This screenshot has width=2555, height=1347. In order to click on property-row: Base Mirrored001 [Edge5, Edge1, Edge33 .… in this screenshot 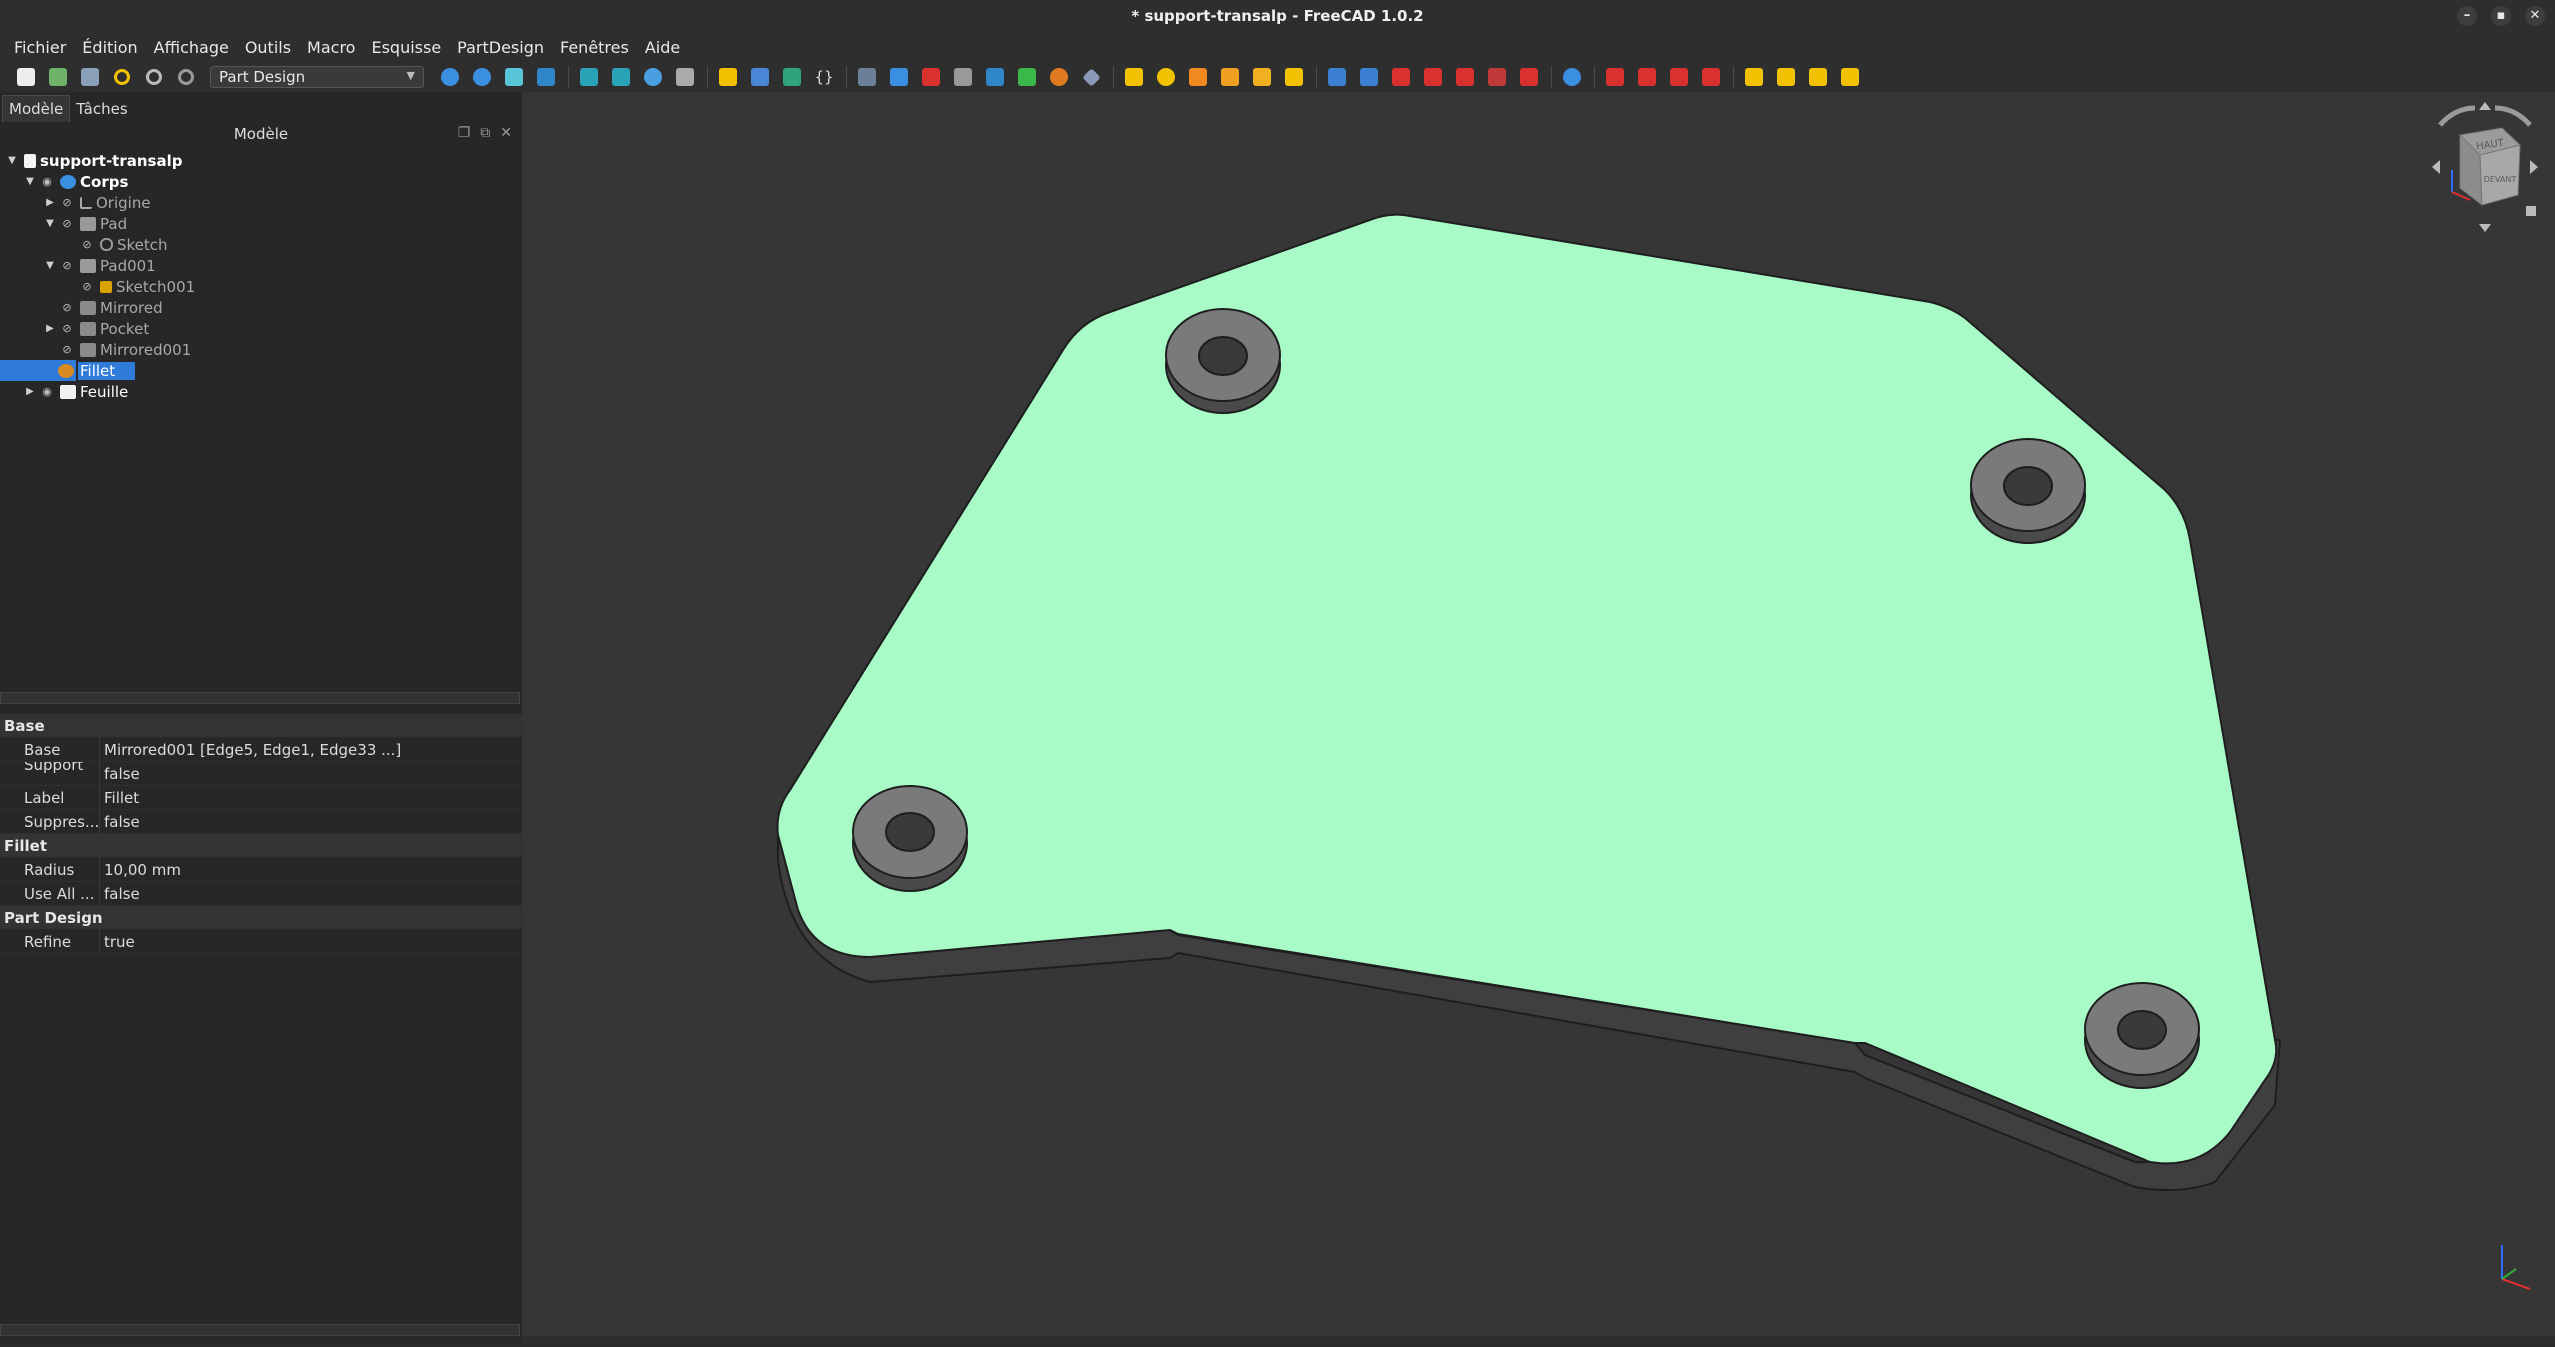, I will do `click(261, 750)`.